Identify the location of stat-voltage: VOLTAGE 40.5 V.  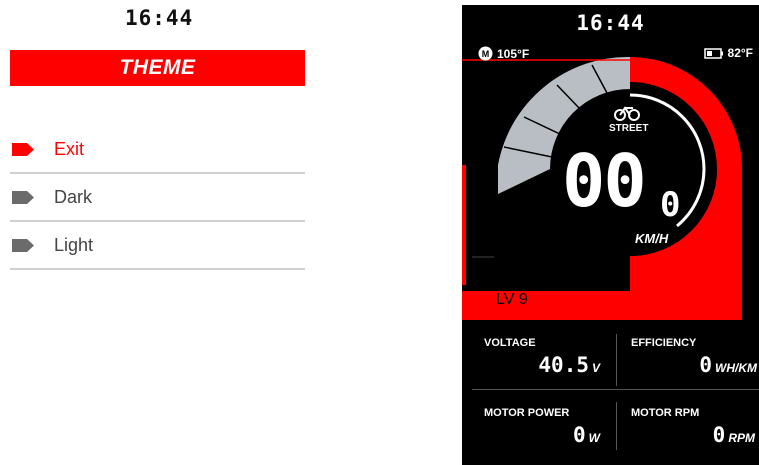
(536, 354).